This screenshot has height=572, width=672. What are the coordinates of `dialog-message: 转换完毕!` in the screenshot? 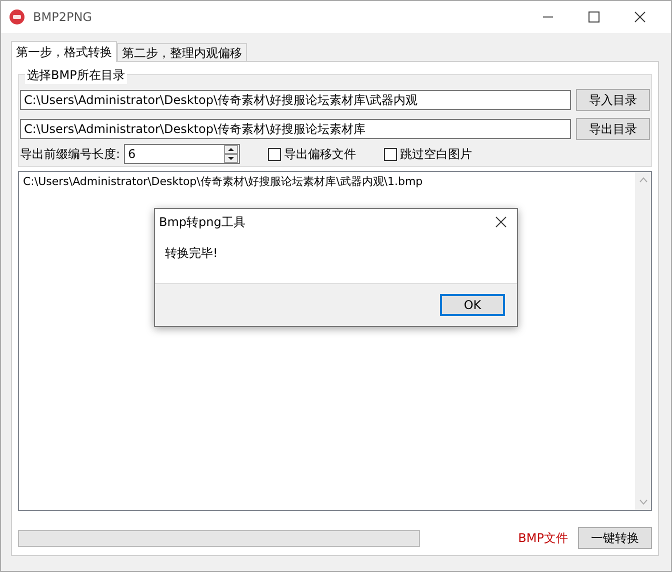 It's located at (191, 253).